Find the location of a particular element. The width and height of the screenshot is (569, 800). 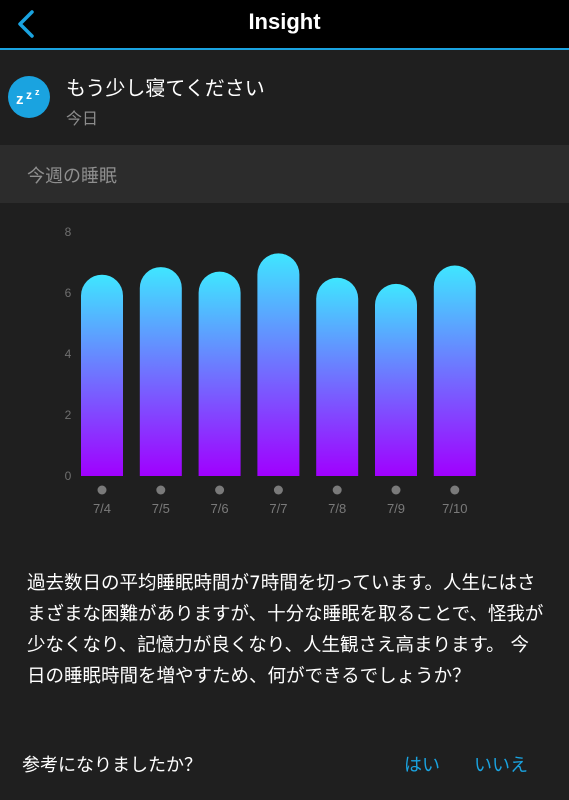

zzz-sleep-icon: z z z is located at coordinates (29, 97).